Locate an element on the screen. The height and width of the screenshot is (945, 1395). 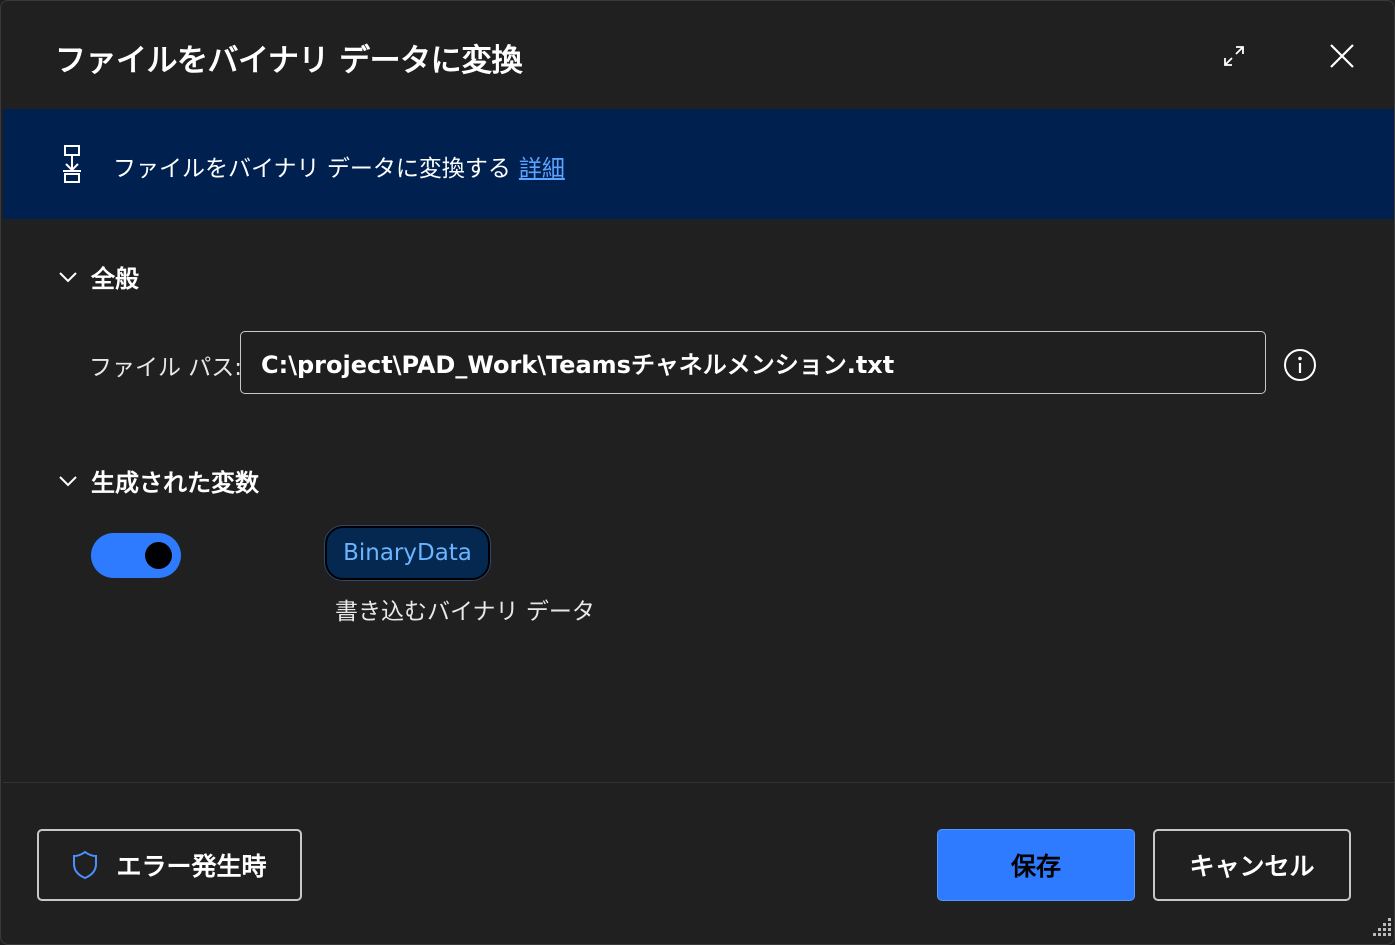
info-icon is located at coordinates (1300, 365).